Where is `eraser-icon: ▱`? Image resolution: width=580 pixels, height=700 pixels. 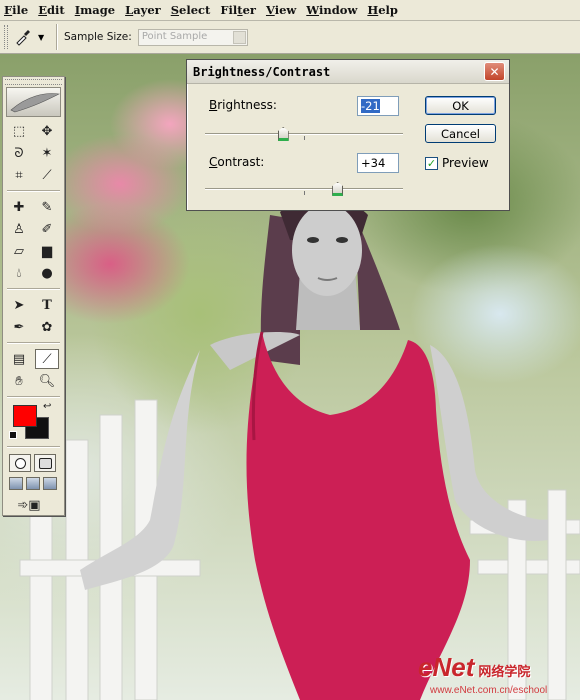 eraser-icon: ▱ is located at coordinates (19, 251).